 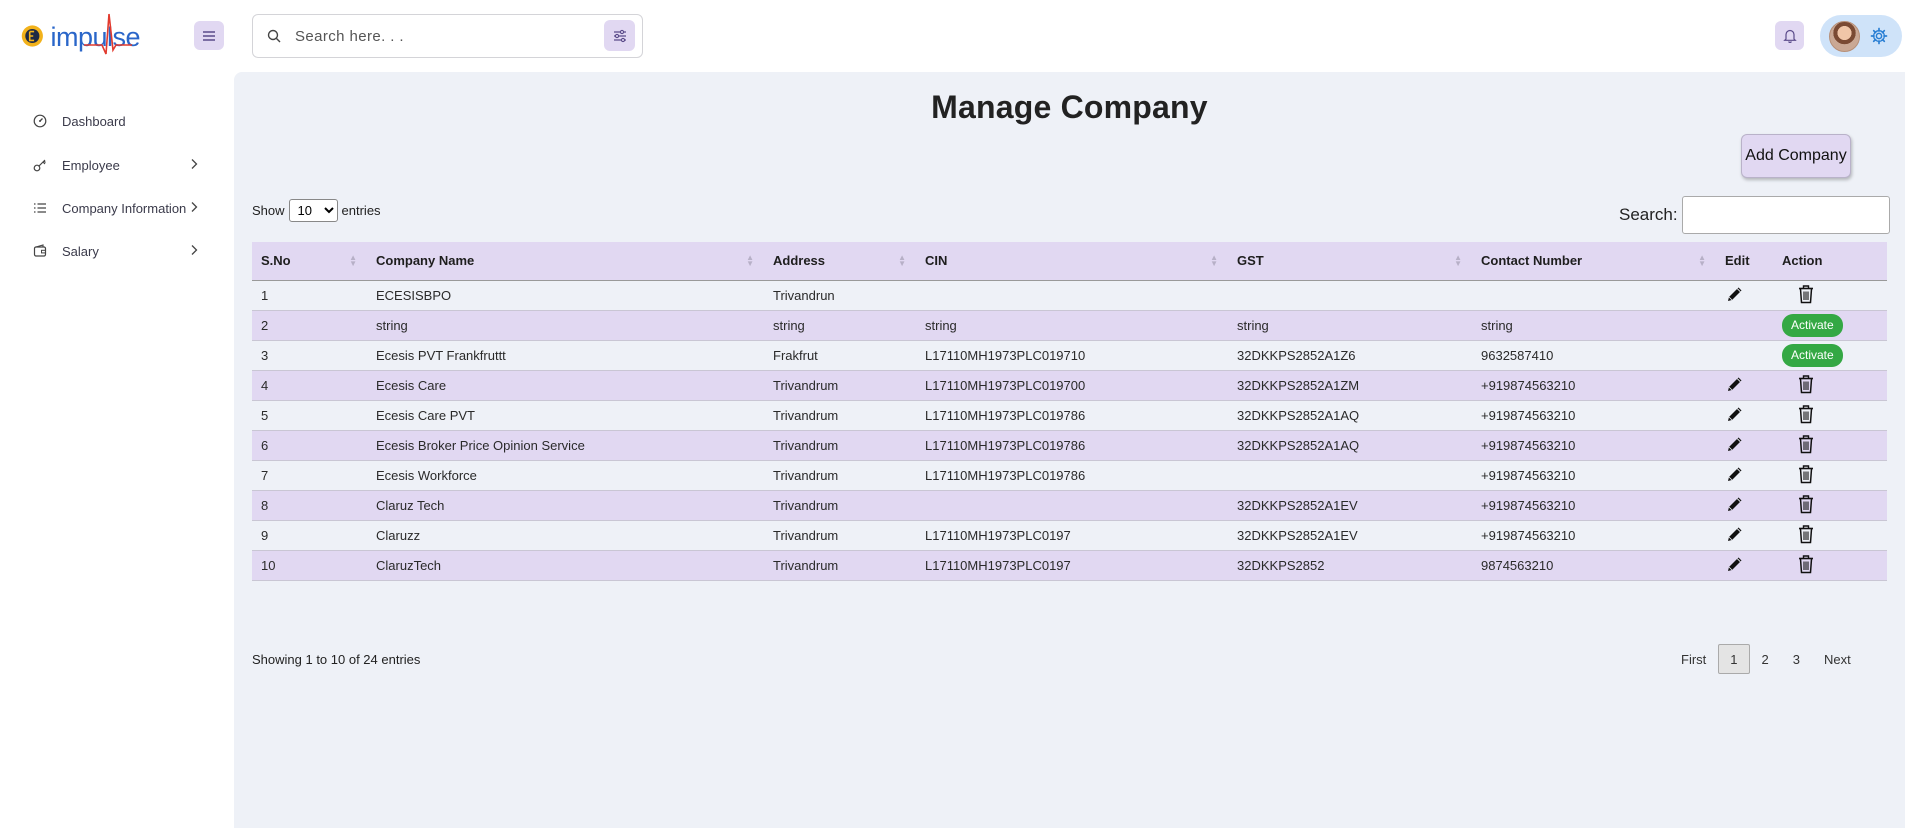 What do you see at coordinates (309, 261) in the screenshot?
I see `column-header-sno: S.No ▲ ▼` at bounding box center [309, 261].